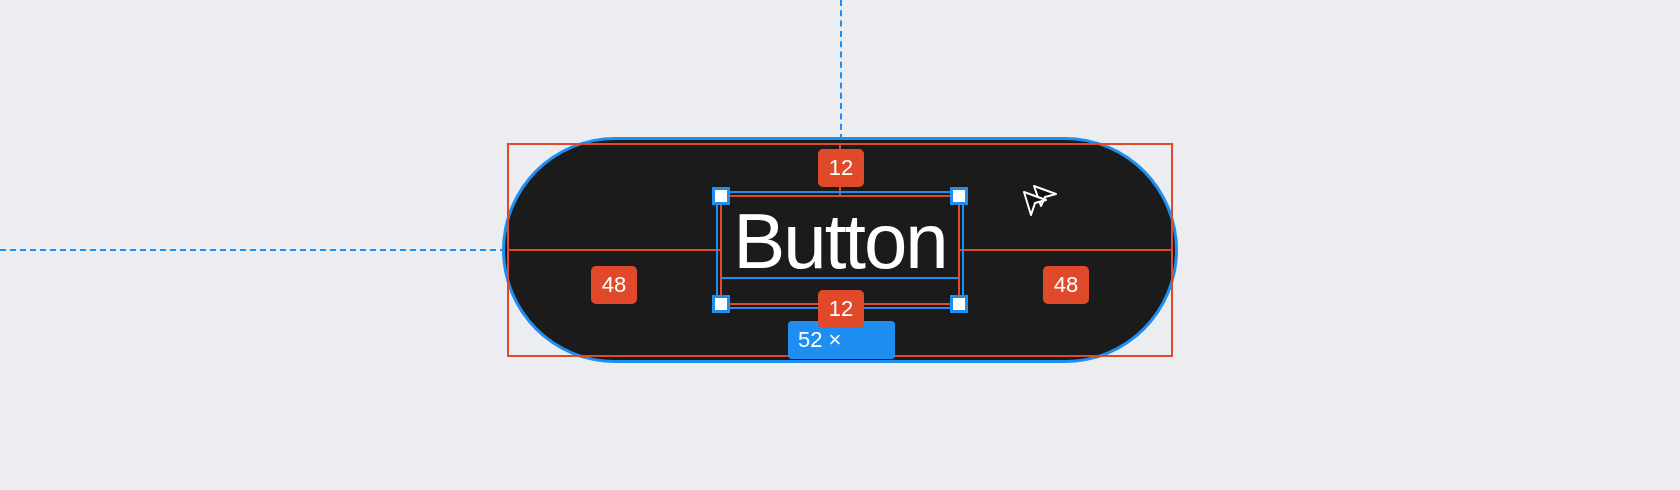 Image resolution: width=1680 pixels, height=490 pixels. I want to click on button-label: Button, so click(840, 241).